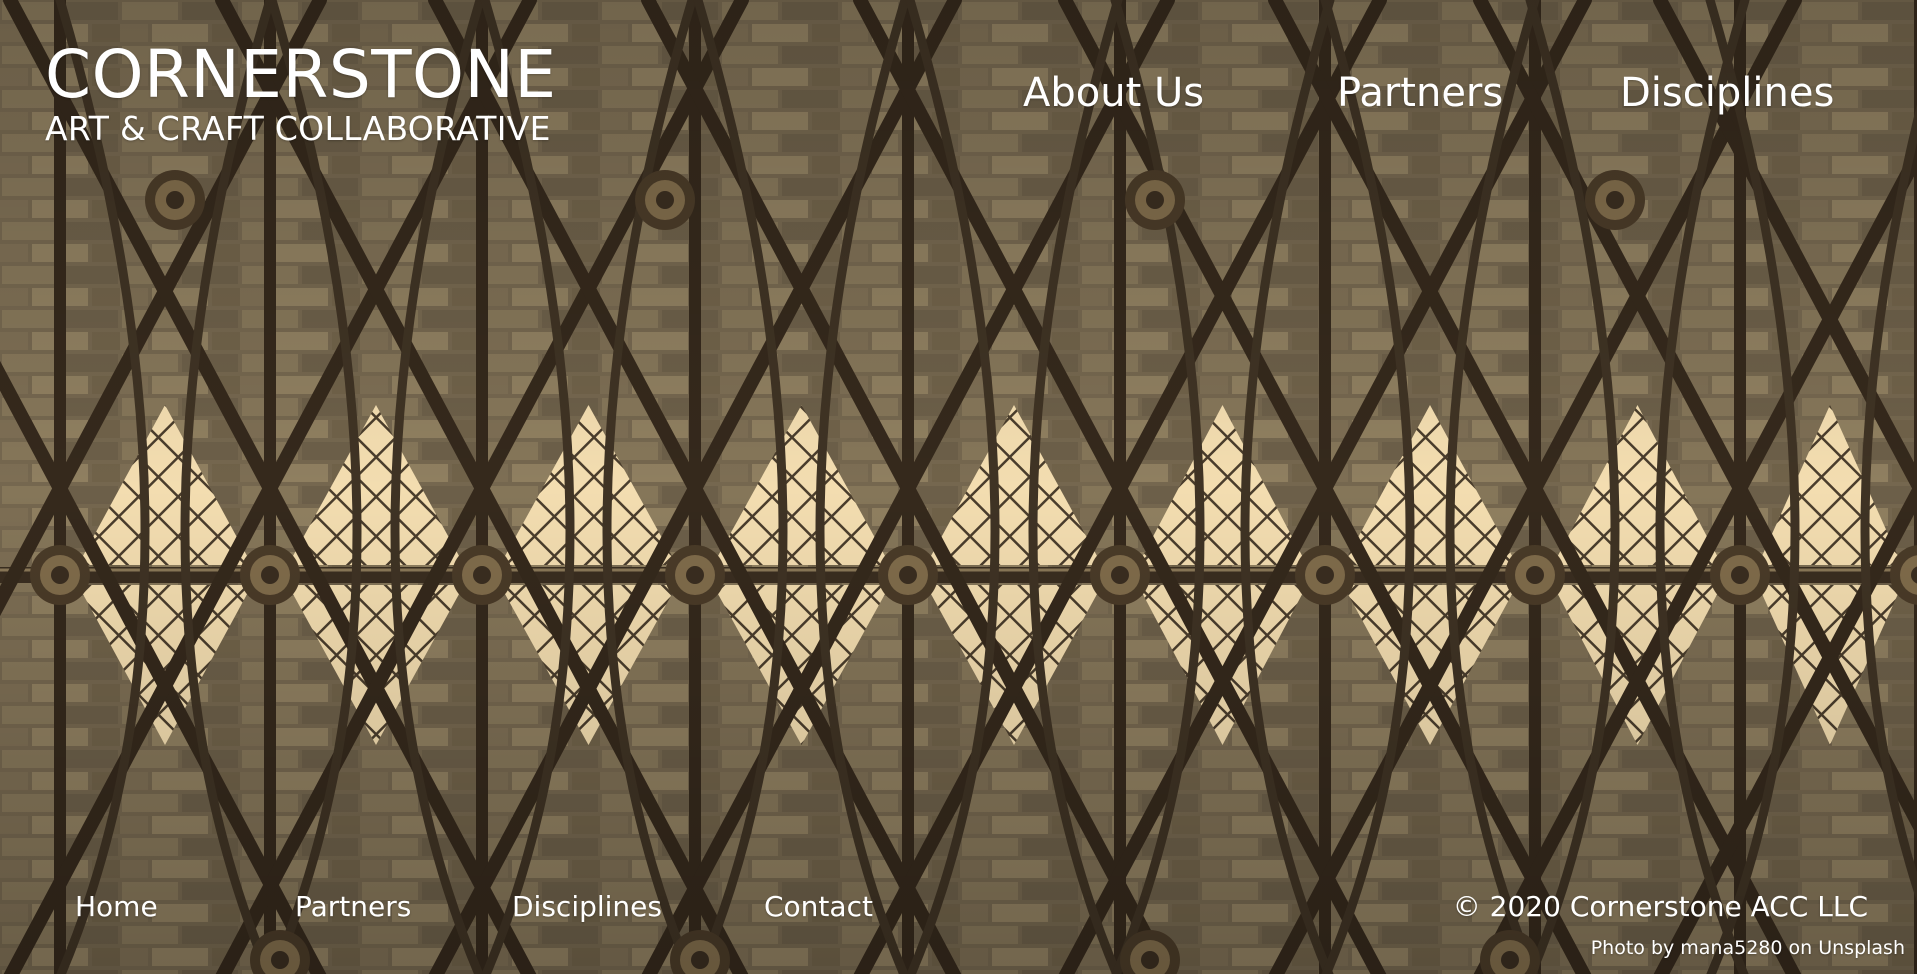 The width and height of the screenshot is (1917, 977). Describe the element at coordinates (1727, 93) in the screenshot. I see `nav-disciplines: Disciplines` at that location.